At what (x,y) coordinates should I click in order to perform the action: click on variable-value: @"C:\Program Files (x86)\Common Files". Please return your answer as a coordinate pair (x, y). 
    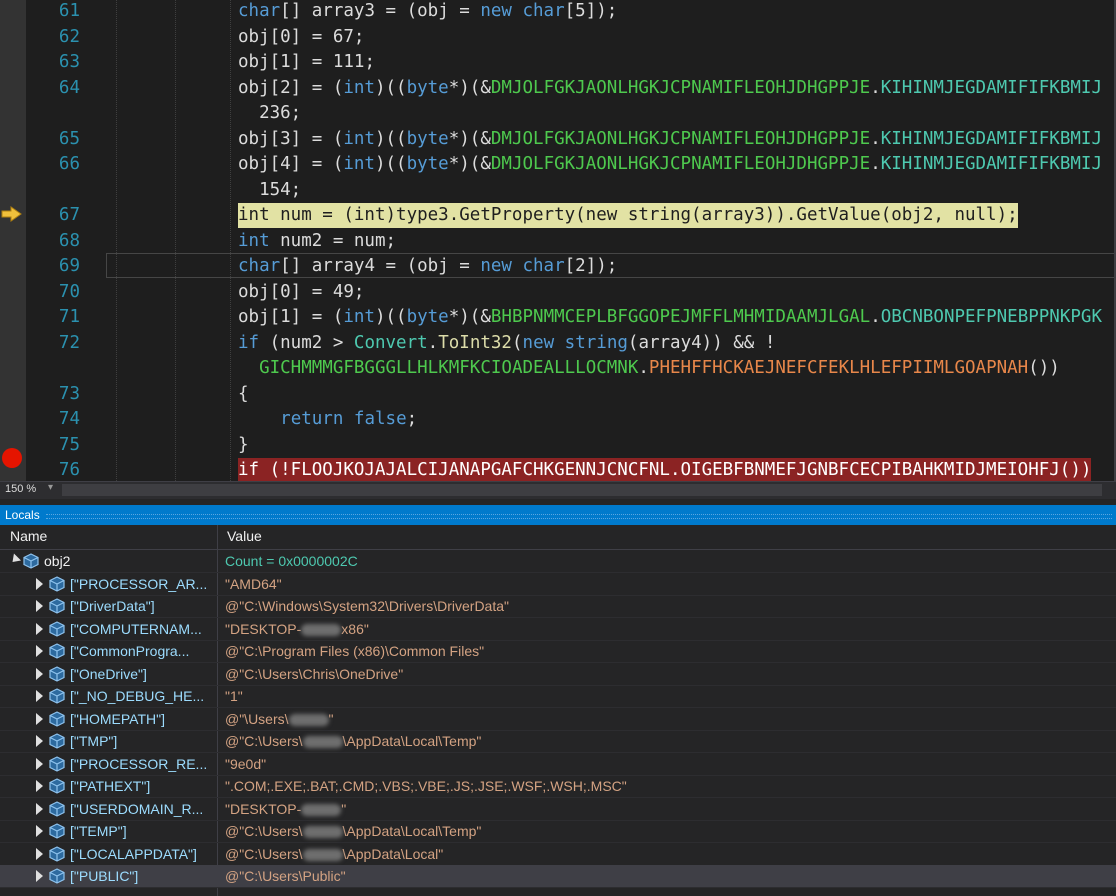
    Looking at the image, I should click on (354, 651).